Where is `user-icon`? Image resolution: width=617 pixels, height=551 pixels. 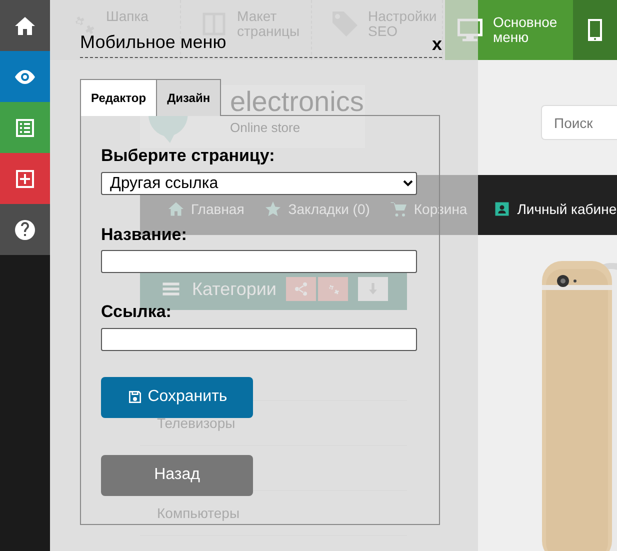
user-icon is located at coordinates (502, 209).